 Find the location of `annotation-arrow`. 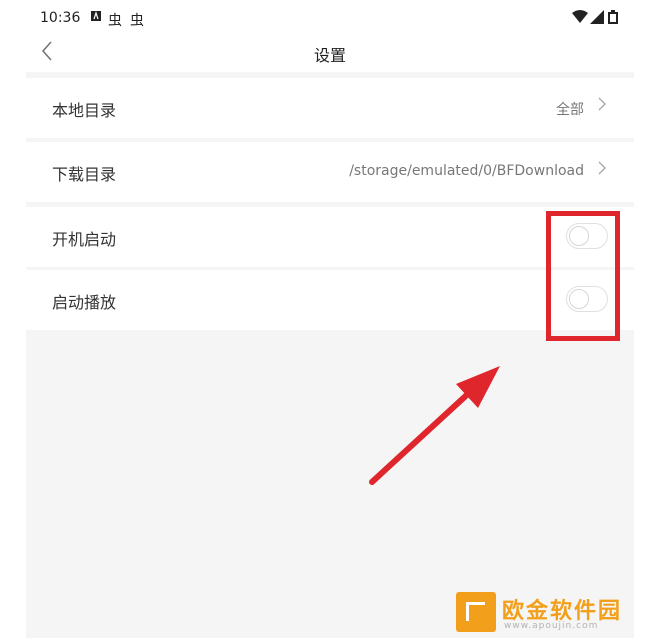

annotation-arrow is located at coordinates (434, 425).